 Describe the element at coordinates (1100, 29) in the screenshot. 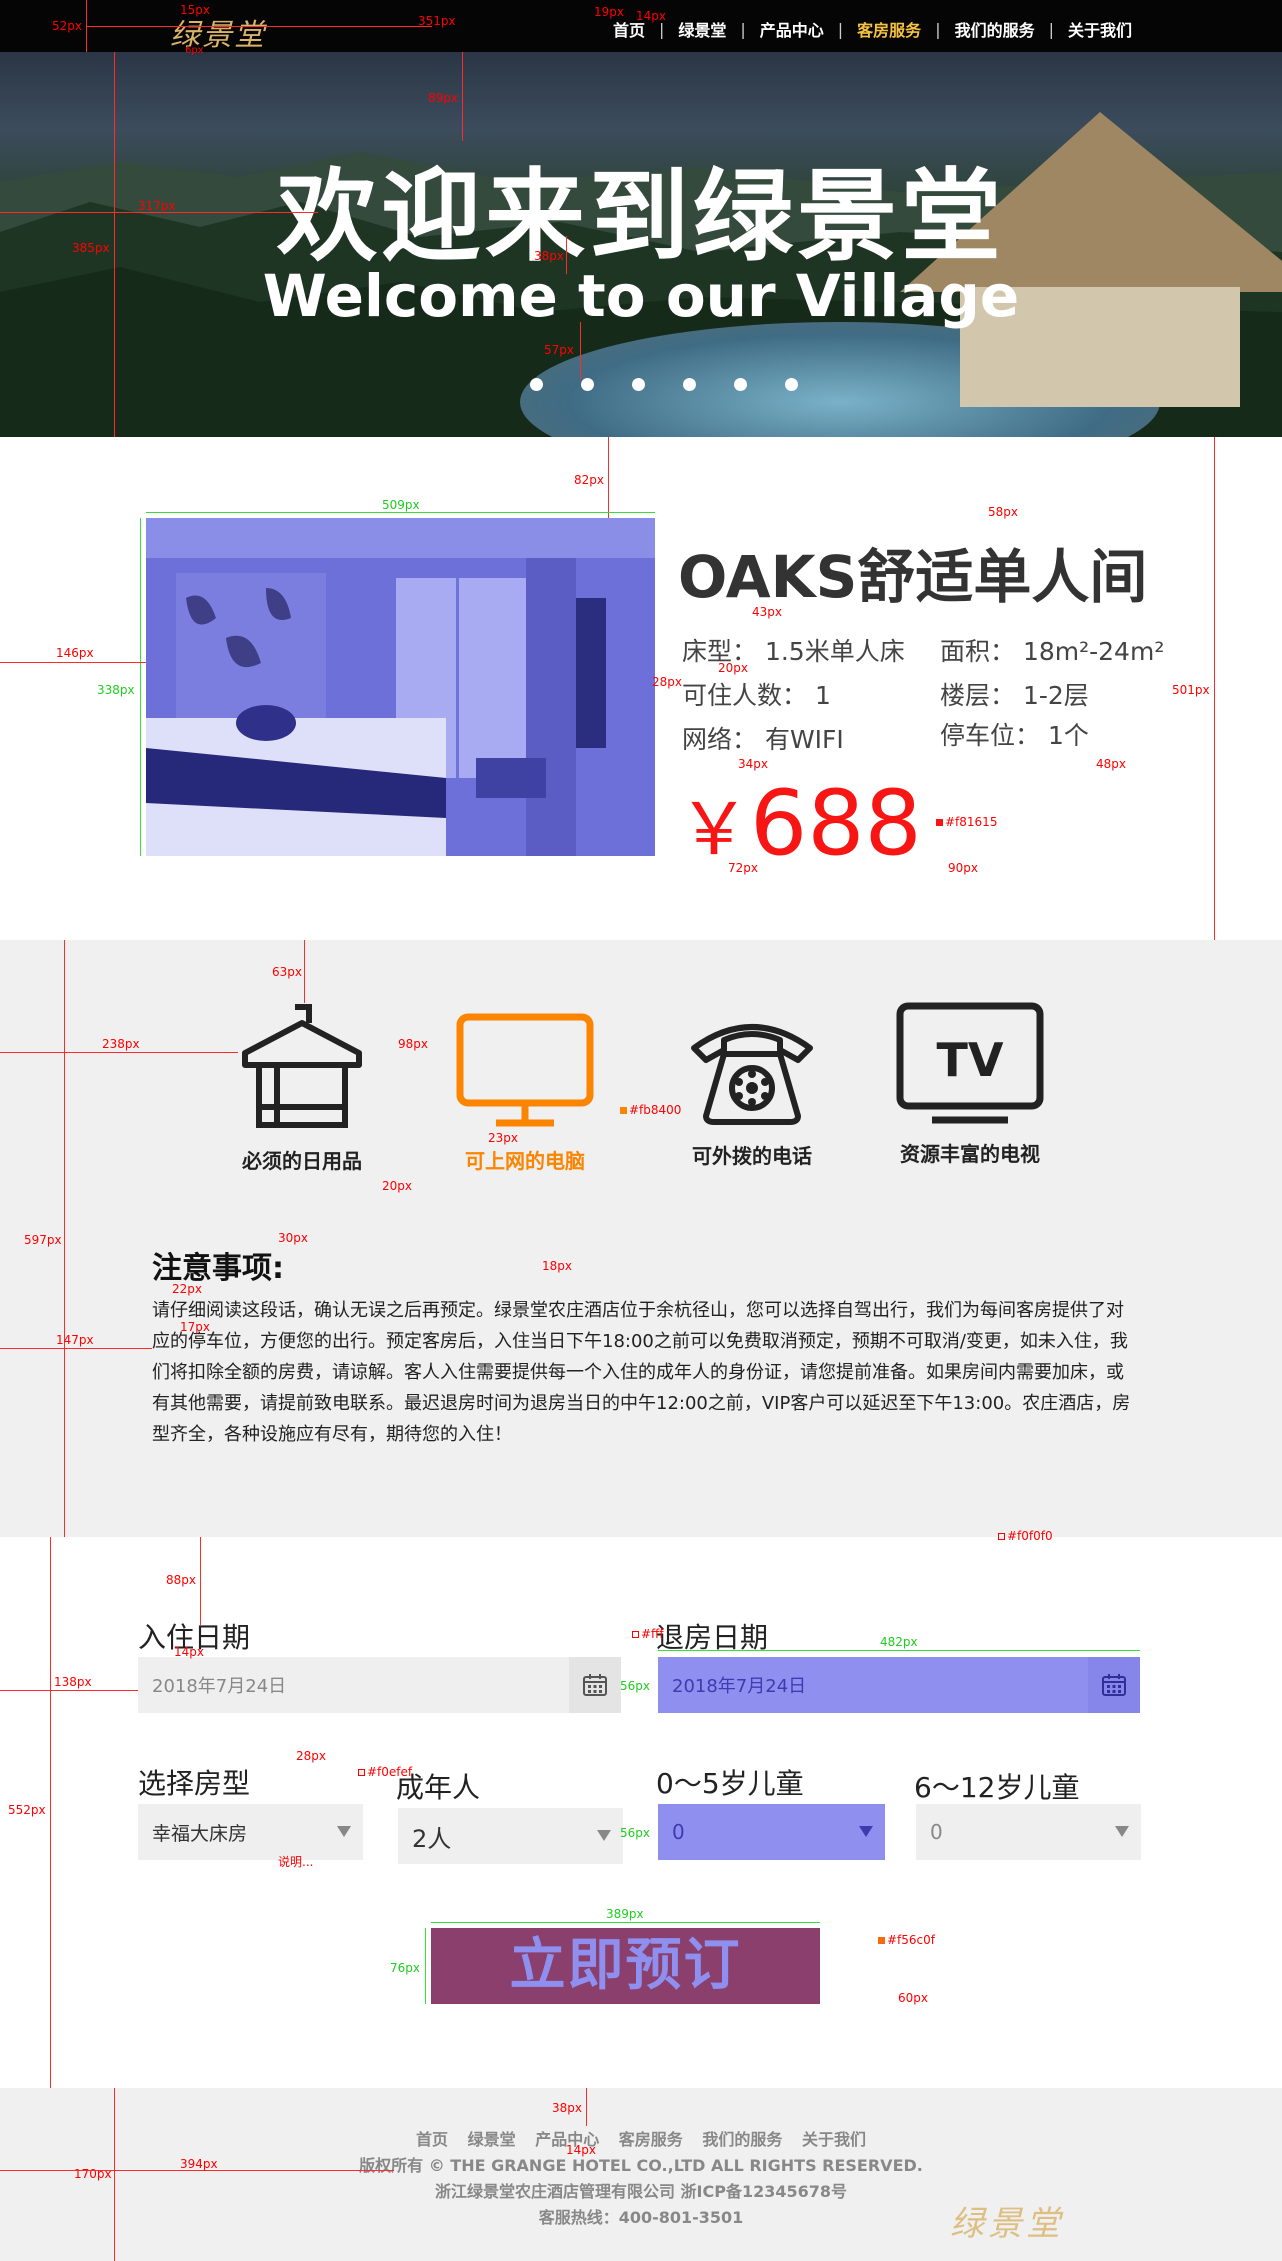

I see `menu-item-about: 关于我们` at that location.